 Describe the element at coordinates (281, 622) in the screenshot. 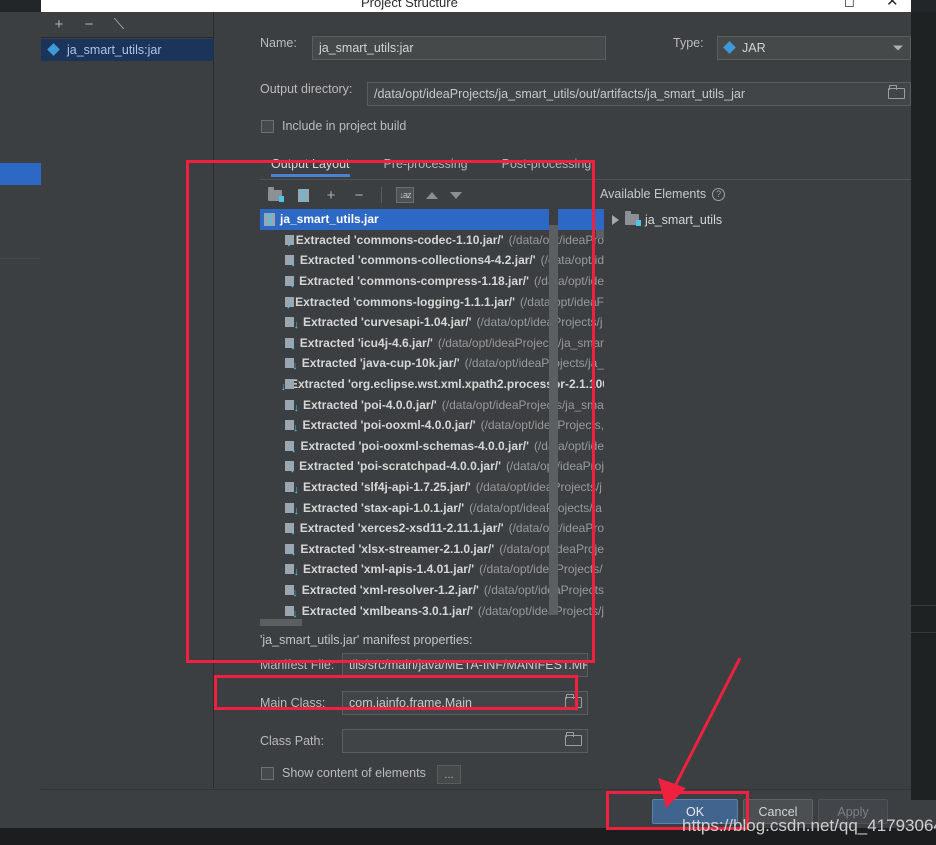

I see `tree-horizontal-scrollbar-thumb` at that location.